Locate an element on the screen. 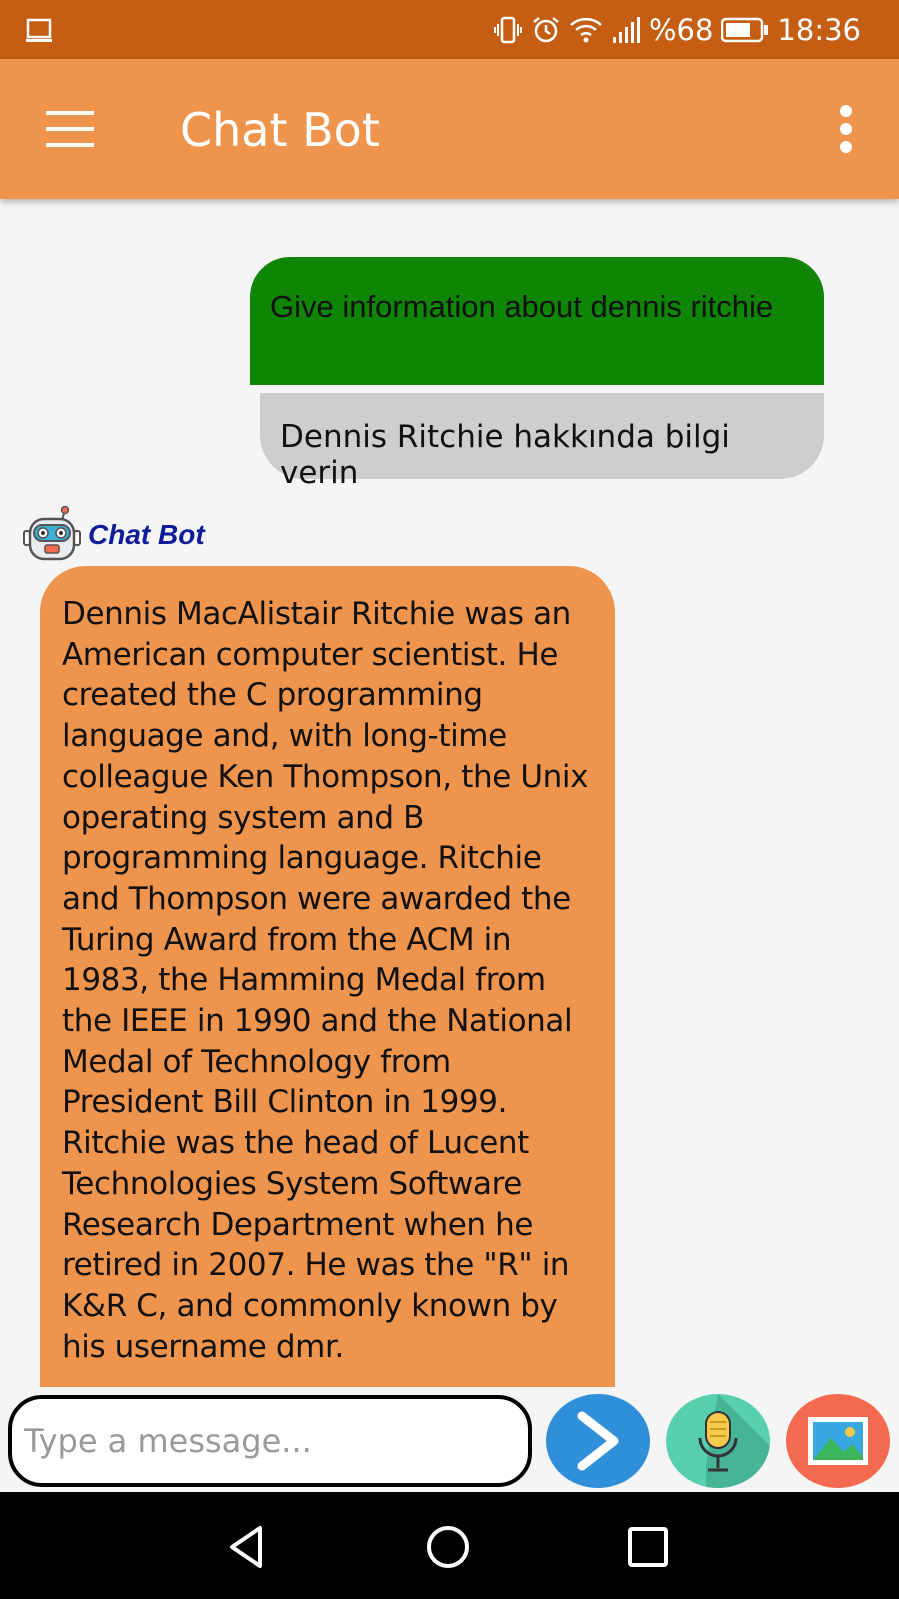  user-message-text: Give information about dennis ritchie is located at coordinates (522, 306).